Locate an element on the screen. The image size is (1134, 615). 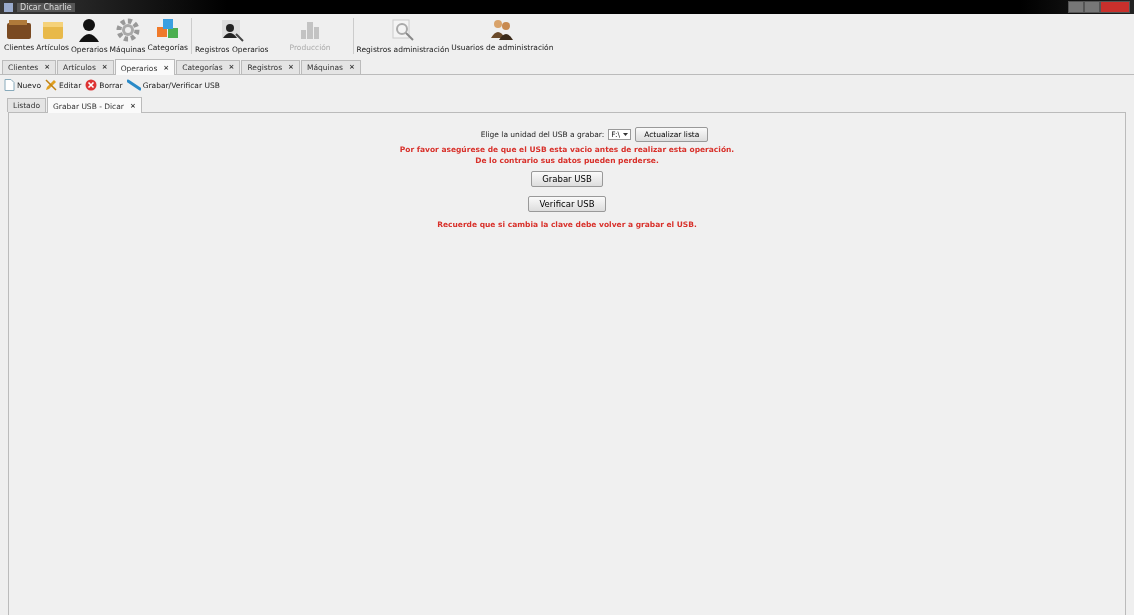
page-icon is located at coordinates (9, 85).